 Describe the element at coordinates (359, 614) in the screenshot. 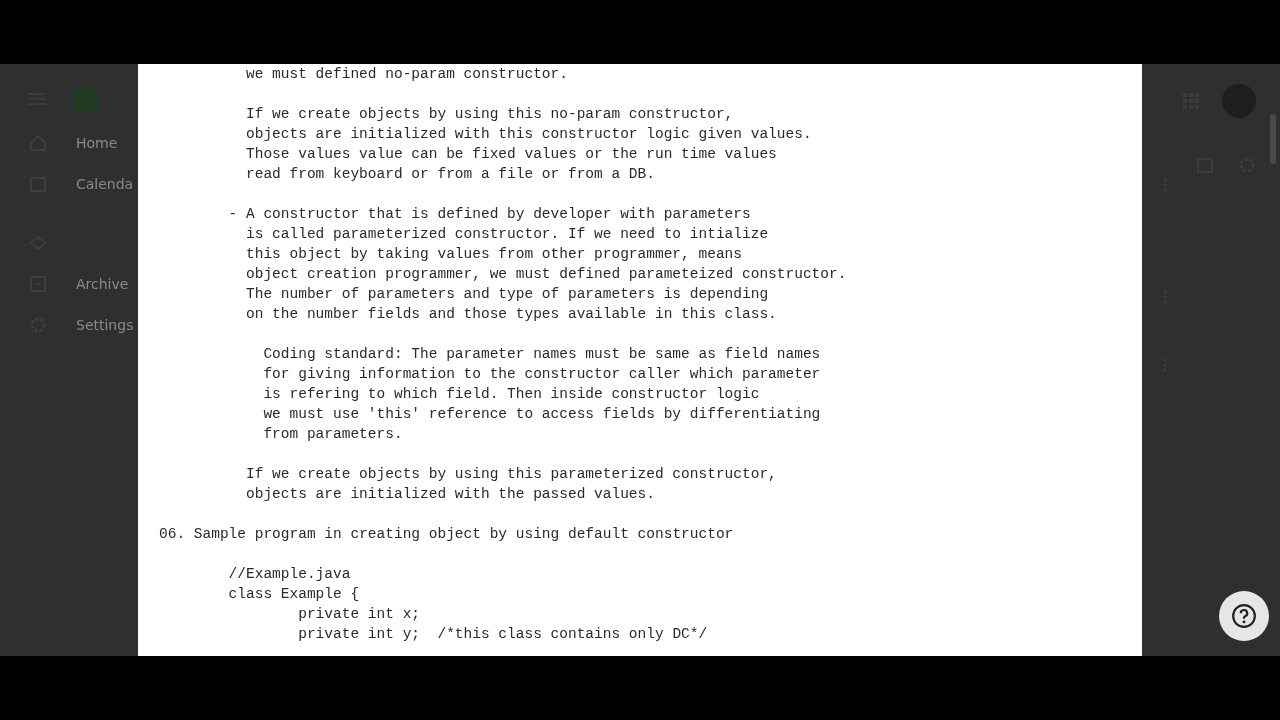

I see `code-line: private int x;` at that location.